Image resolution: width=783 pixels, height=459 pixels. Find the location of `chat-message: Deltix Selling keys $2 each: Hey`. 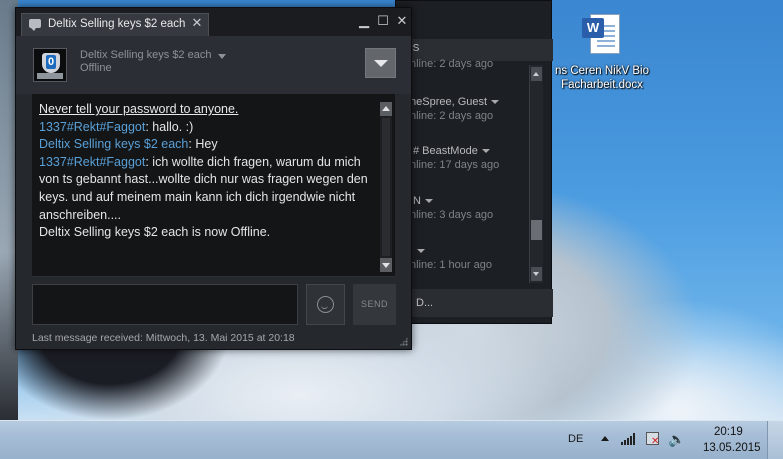

chat-message: Deltix Selling keys $2 each: Hey is located at coordinates (206, 145).